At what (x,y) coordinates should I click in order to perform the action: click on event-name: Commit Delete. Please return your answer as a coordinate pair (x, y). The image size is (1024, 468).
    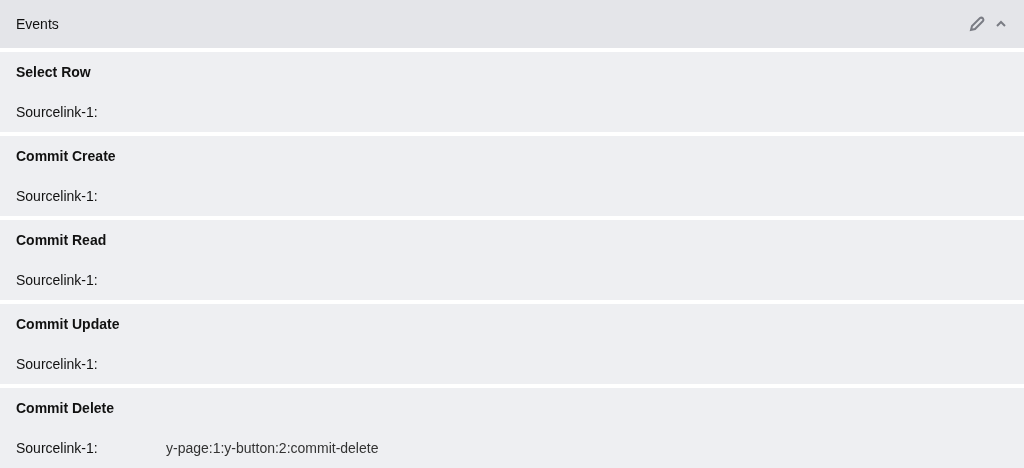
    Looking at the image, I should click on (66, 408).